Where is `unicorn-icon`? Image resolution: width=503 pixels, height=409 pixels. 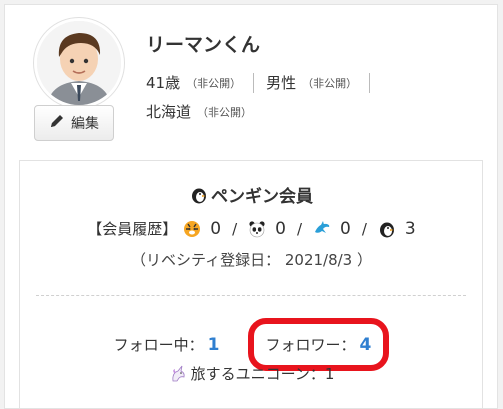 unicorn-icon is located at coordinates (178, 374).